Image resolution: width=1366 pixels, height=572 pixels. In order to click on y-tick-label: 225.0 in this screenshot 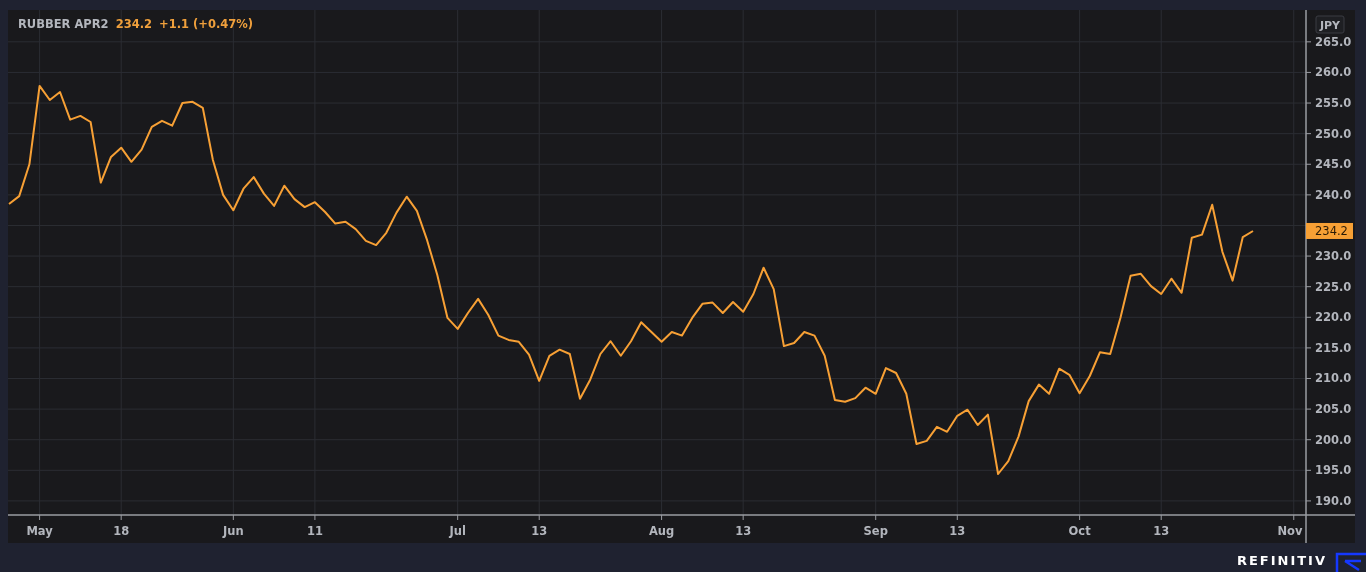, I will do `click(1333, 286)`.